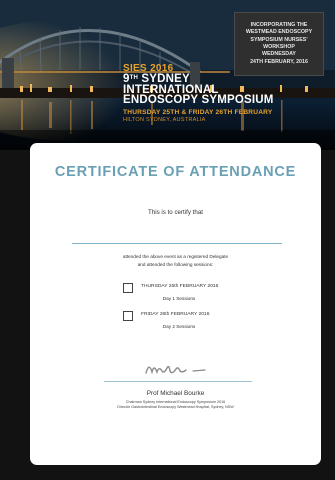 The height and width of the screenshot is (480, 335). Describe the element at coordinates (279, 47) in the screenshot. I see `workshop-line: WORKSHOP` at that location.